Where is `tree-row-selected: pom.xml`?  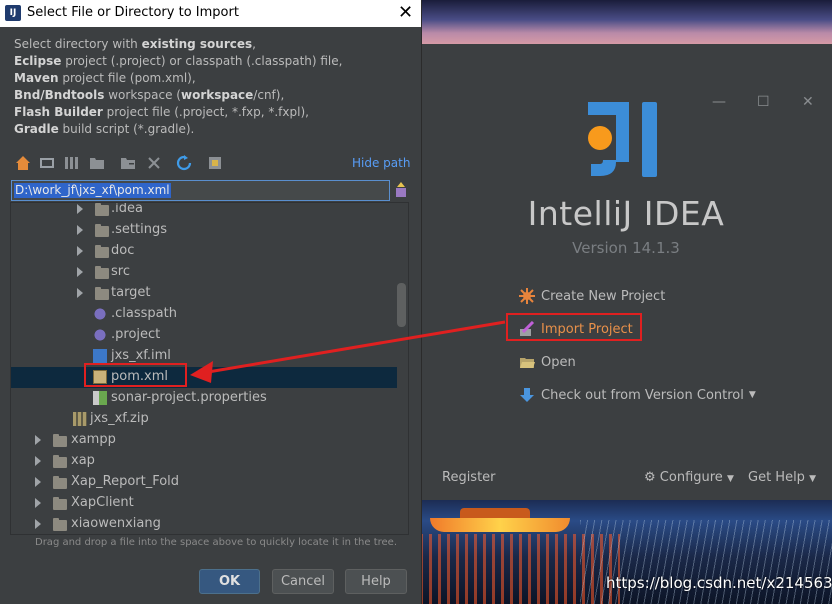
tree-row-selected: pom.xml is located at coordinates (204, 377).